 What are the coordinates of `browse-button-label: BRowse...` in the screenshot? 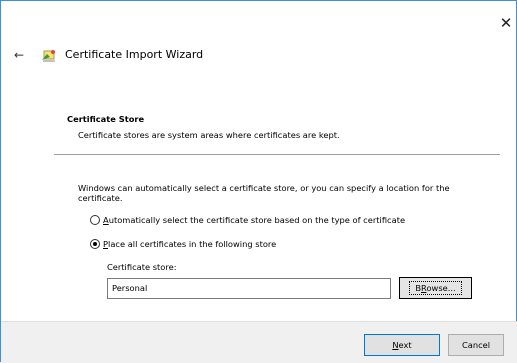 It's located at (435, 288).